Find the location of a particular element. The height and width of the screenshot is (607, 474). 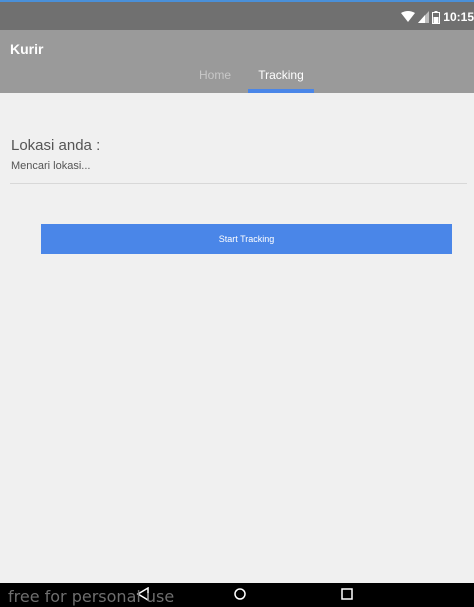

signal-icon is located at coordinates (424, 17).